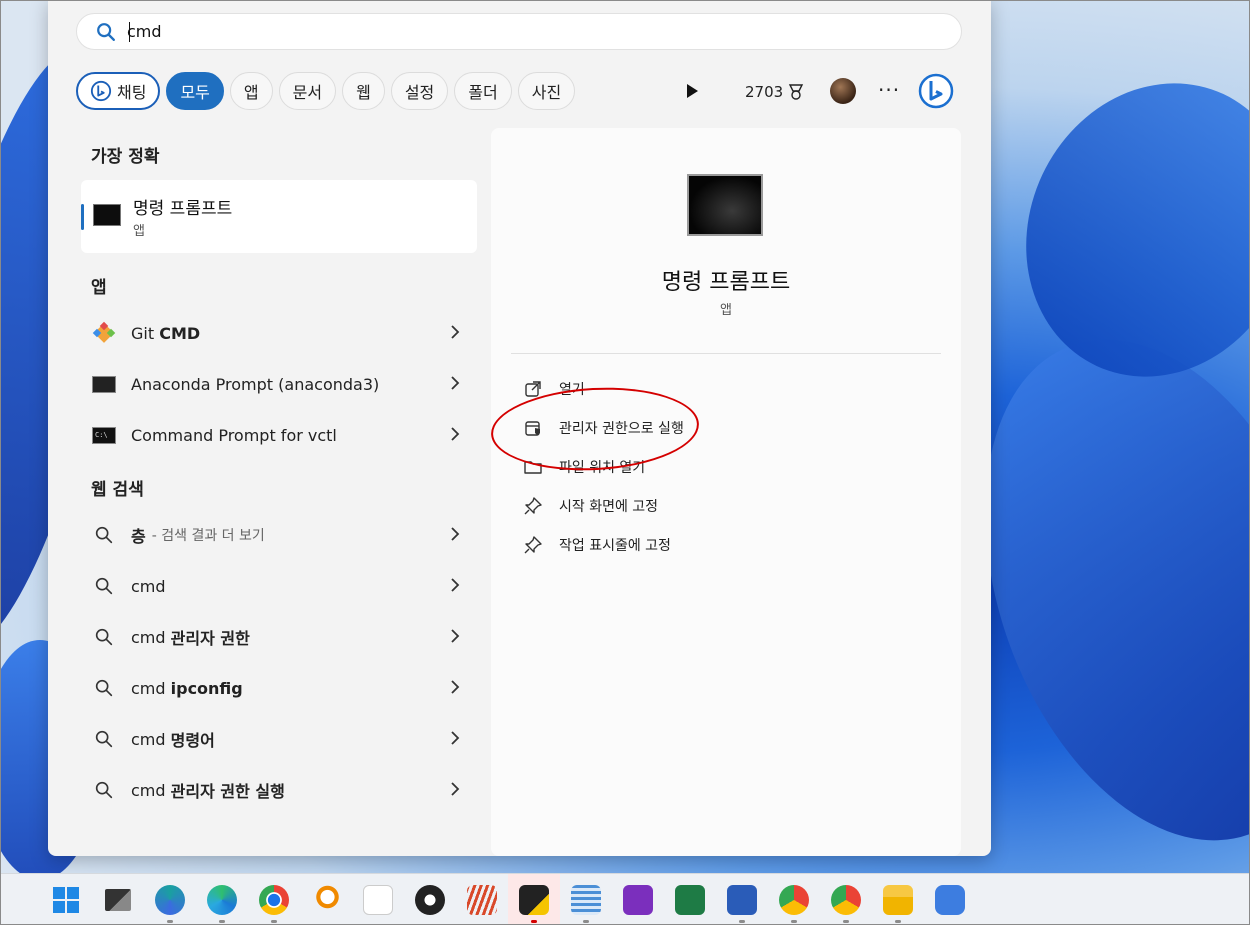  I want to click on web-item-label-bold: 관리자 권한, so click(210, 638).